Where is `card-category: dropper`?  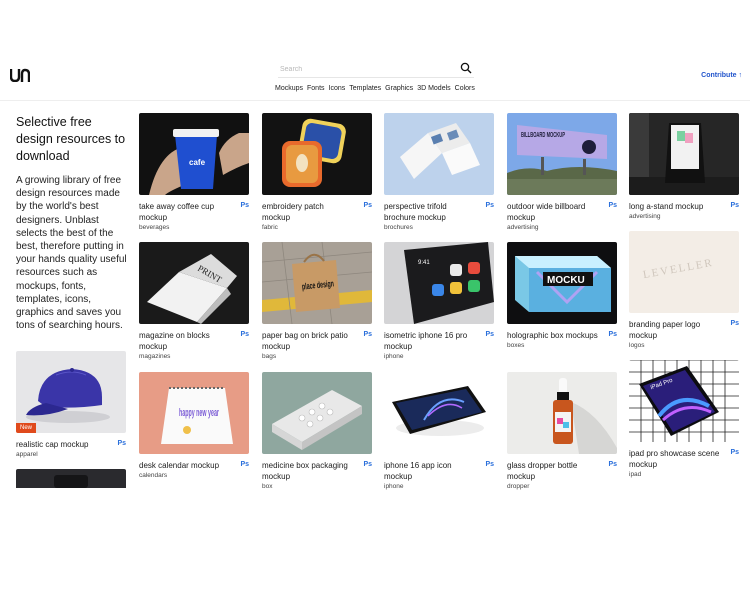 card-category: dropper is located at coordinates (562, 486).